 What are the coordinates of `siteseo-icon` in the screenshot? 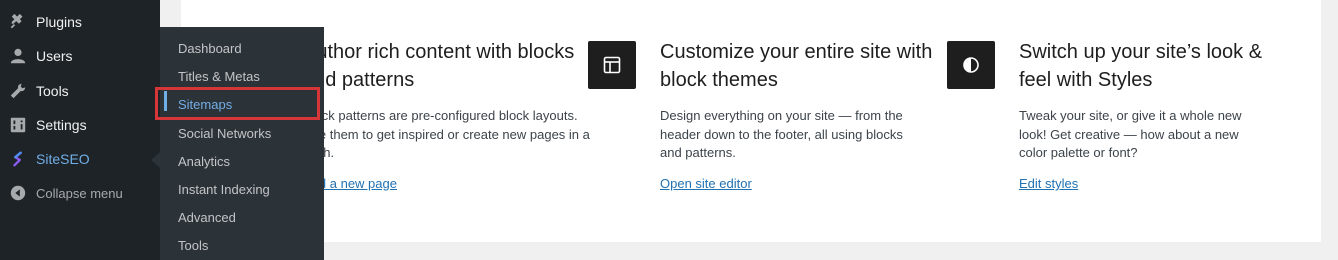 It's located at (18, 159).